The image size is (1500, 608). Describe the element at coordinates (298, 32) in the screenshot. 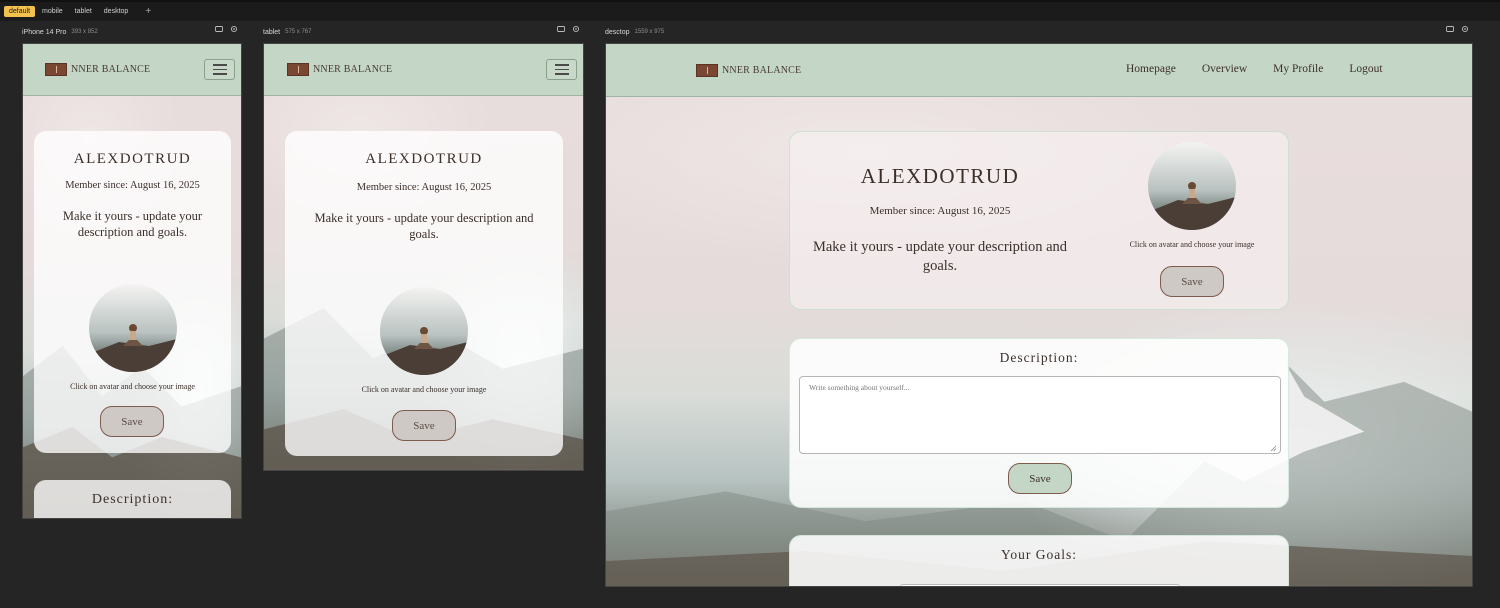

I see `frame-size: 575 x 767` at that location.